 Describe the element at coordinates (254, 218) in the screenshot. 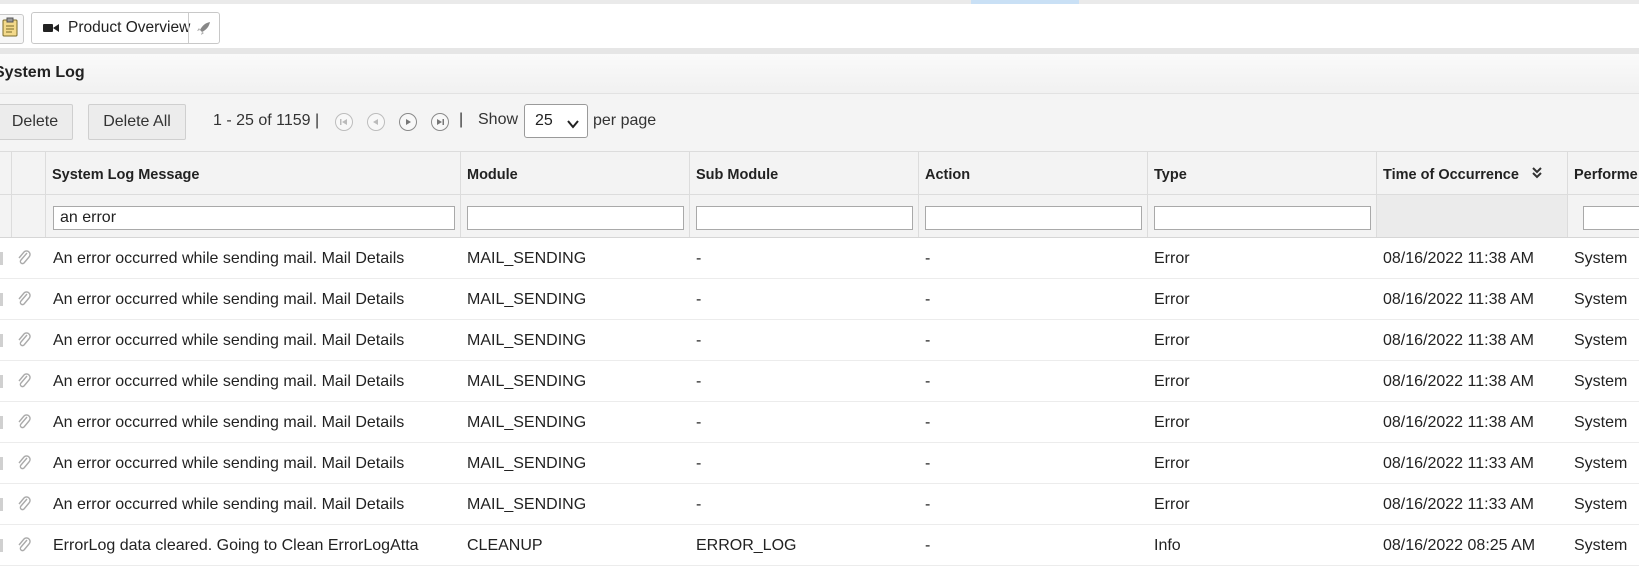

I see `message-filter-input: an error` at that location.